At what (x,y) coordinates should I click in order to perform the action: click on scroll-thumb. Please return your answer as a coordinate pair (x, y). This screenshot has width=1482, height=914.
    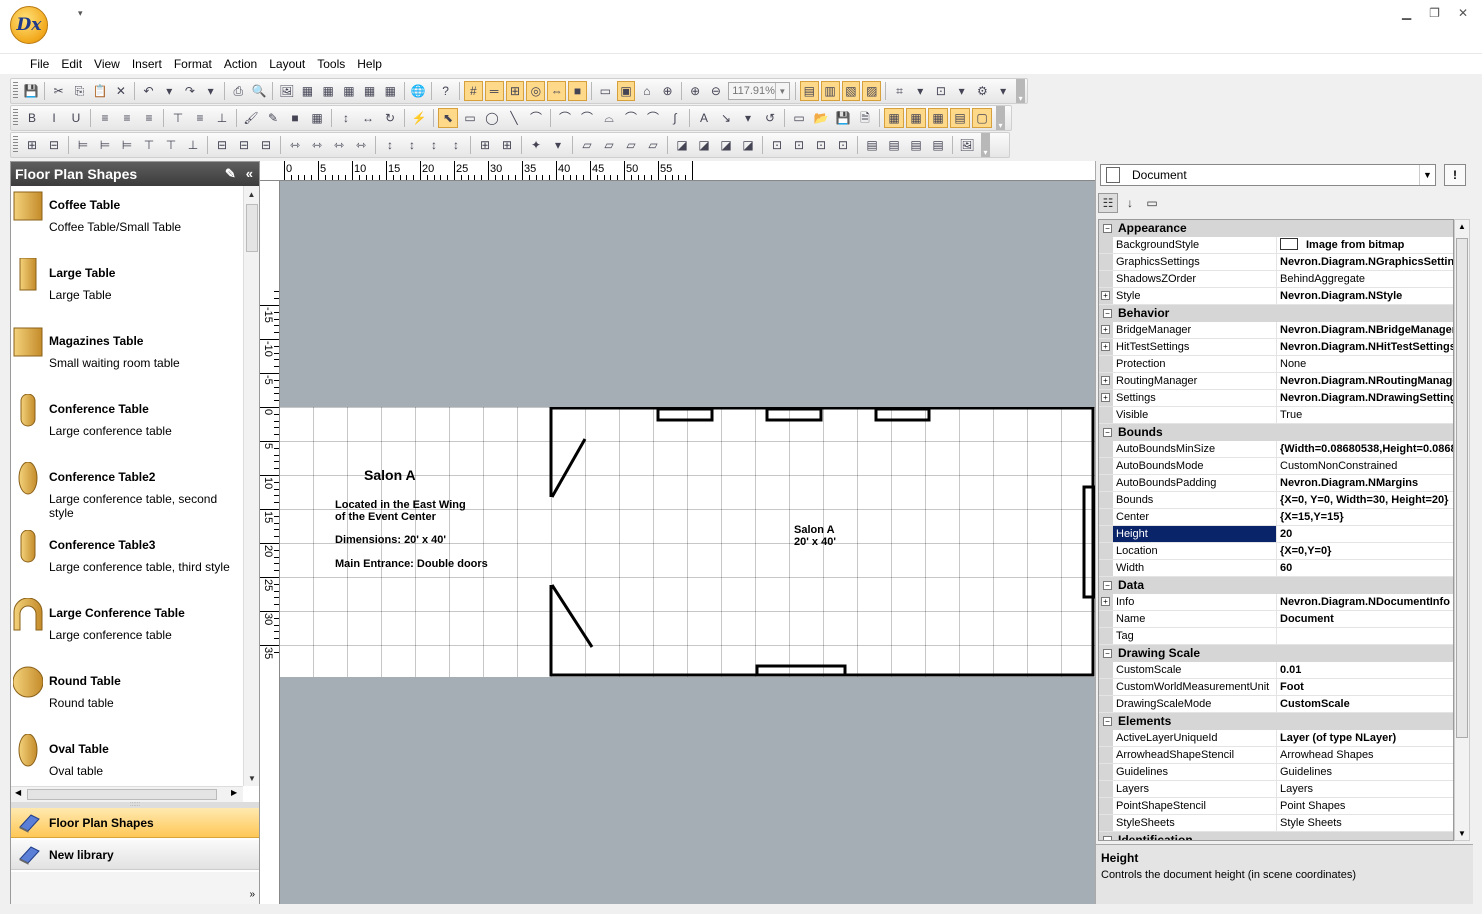
    Looking at the image, I should click on (1462, 488).